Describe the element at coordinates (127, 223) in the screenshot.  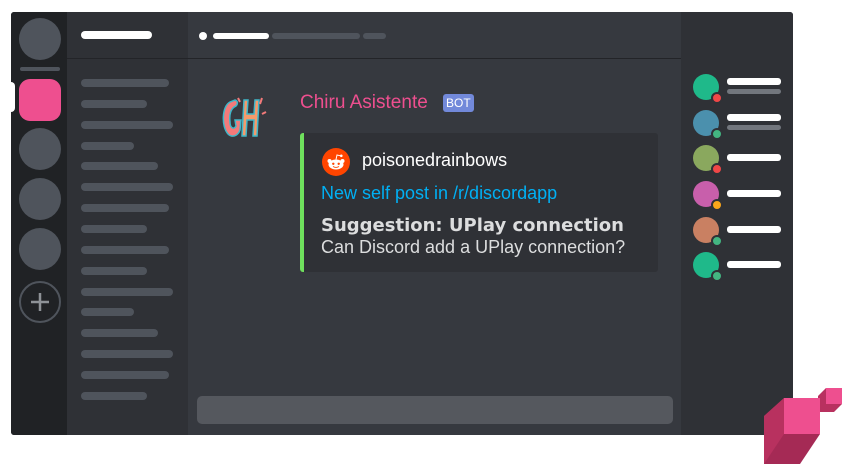
I see `channel-list` at that location.